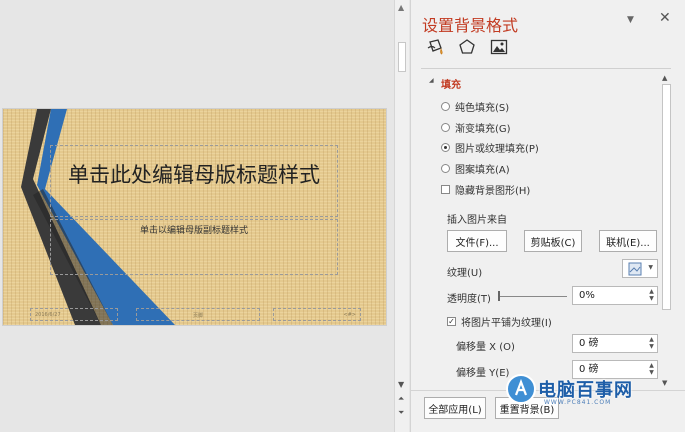  I want to click on pane-title: 设置背景格式, so click(470, 25).